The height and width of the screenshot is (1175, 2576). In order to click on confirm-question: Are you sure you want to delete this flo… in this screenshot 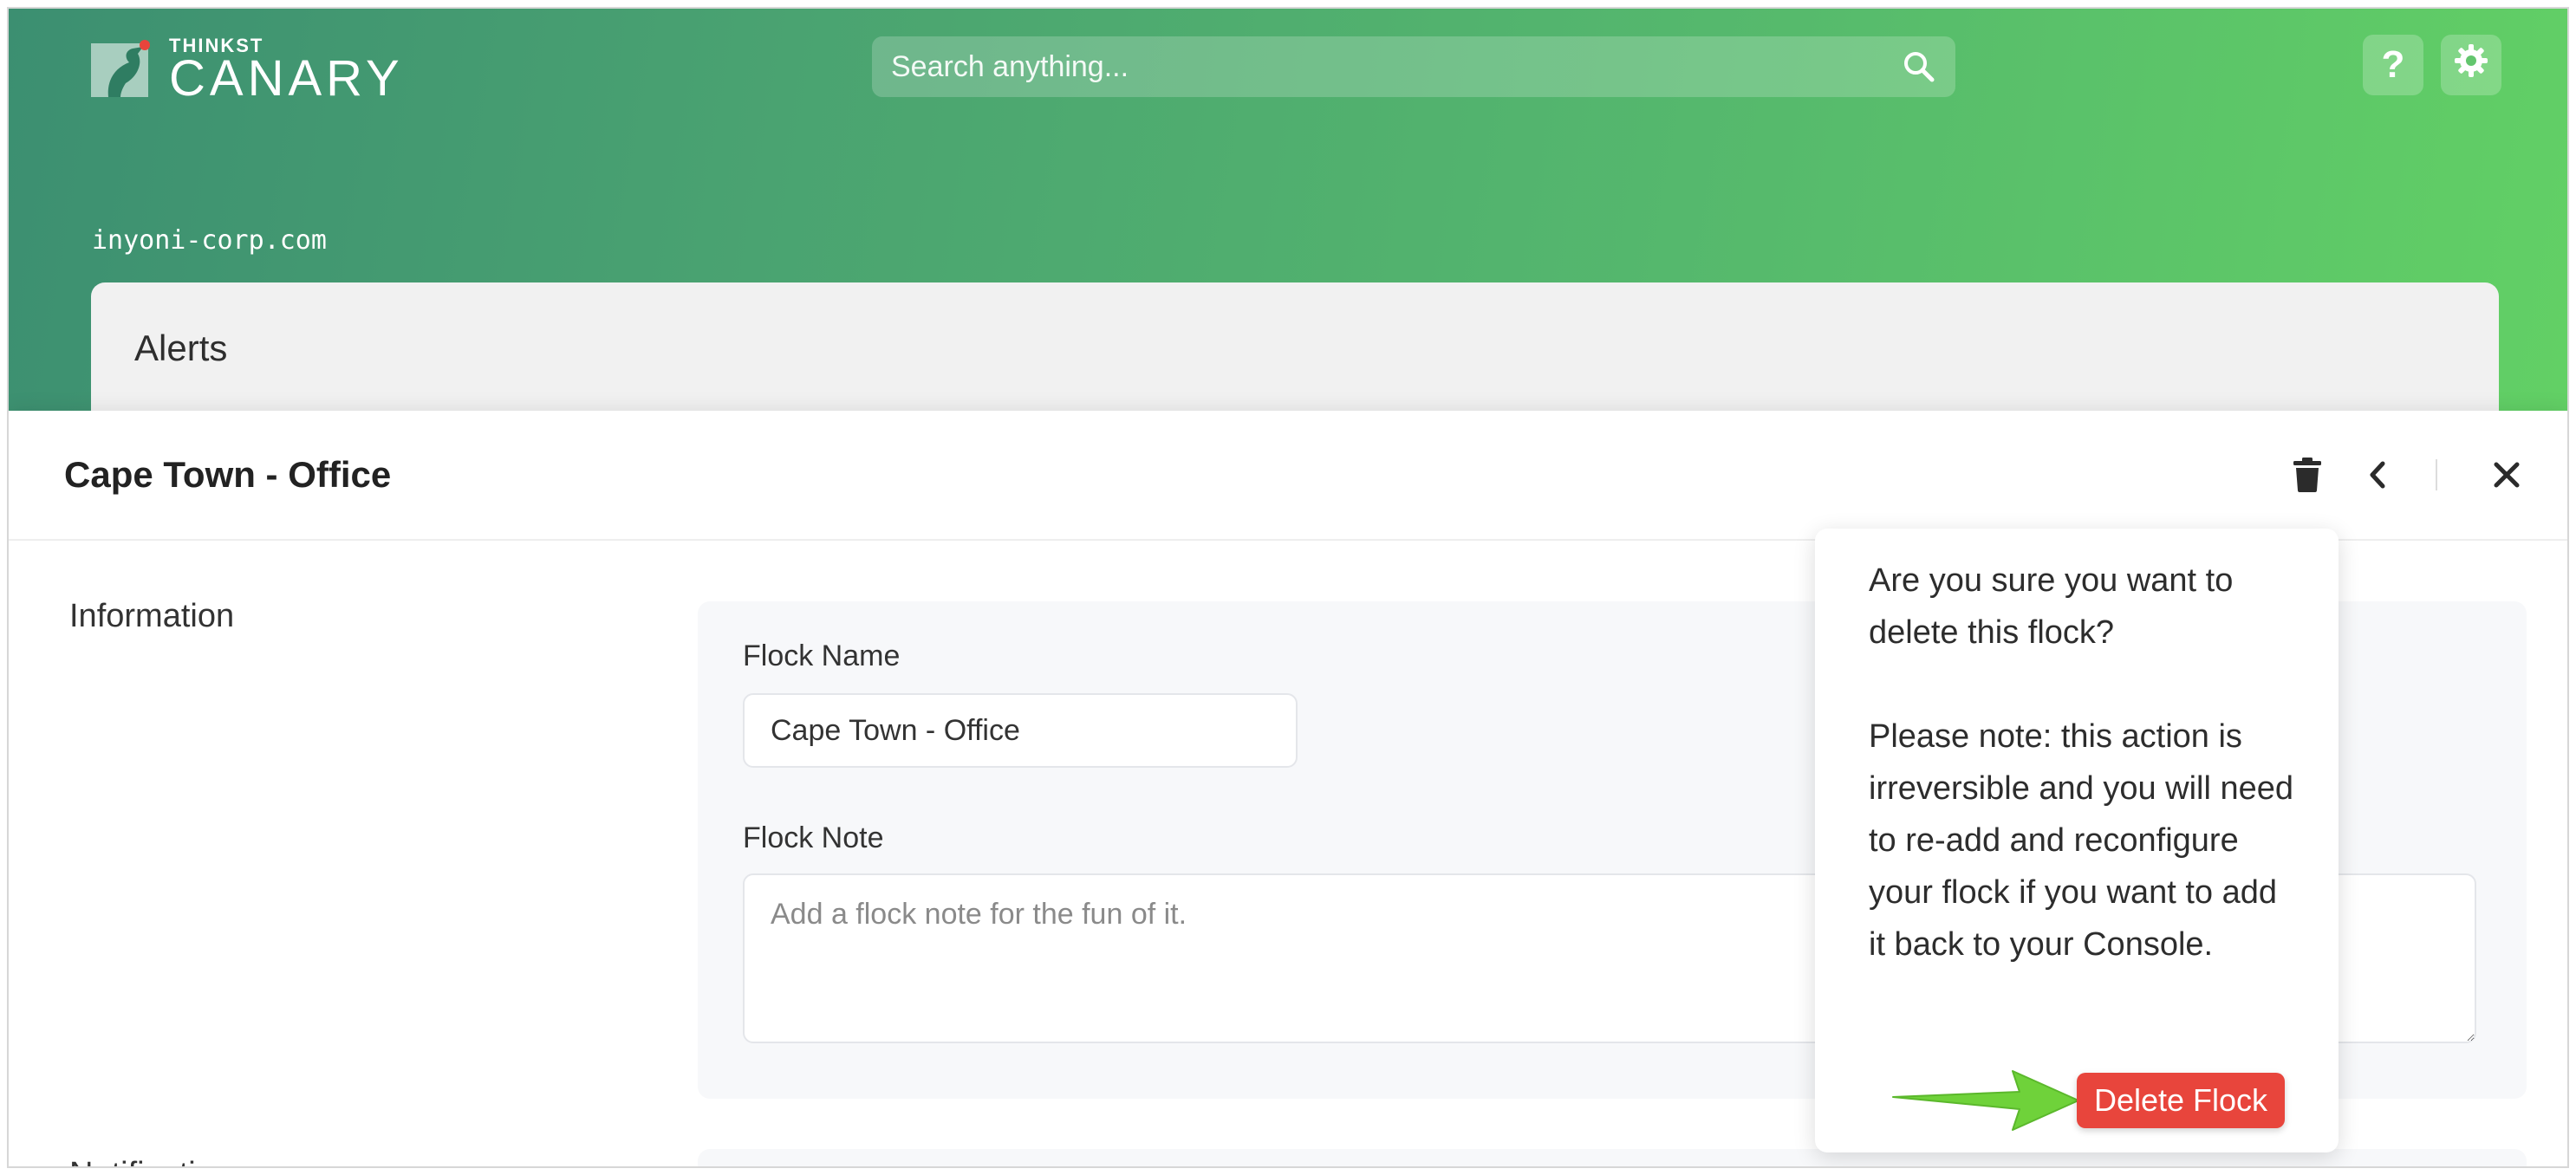, I will do `click(2051, 606)`.